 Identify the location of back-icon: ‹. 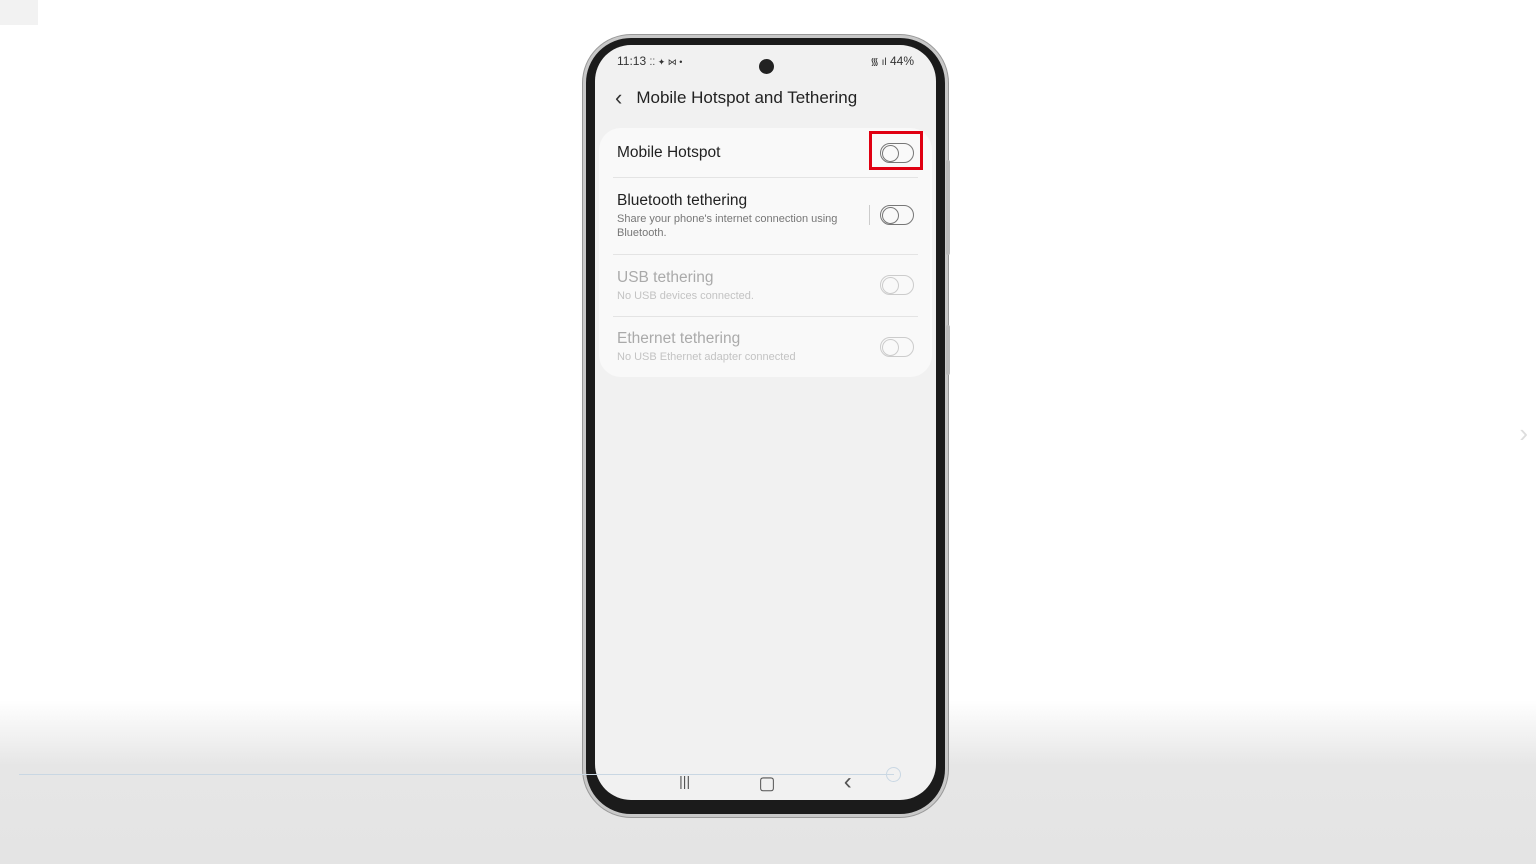
(618, 98).